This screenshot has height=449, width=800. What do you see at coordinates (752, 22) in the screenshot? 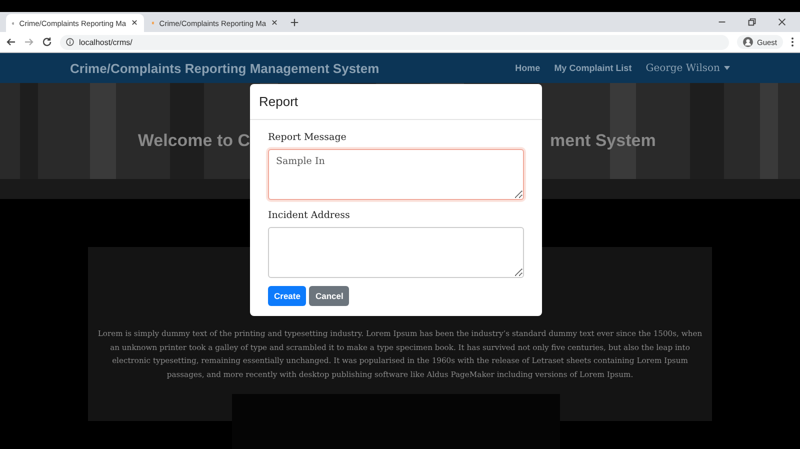
I see `restore-icon` at bounding box center [752, 22].